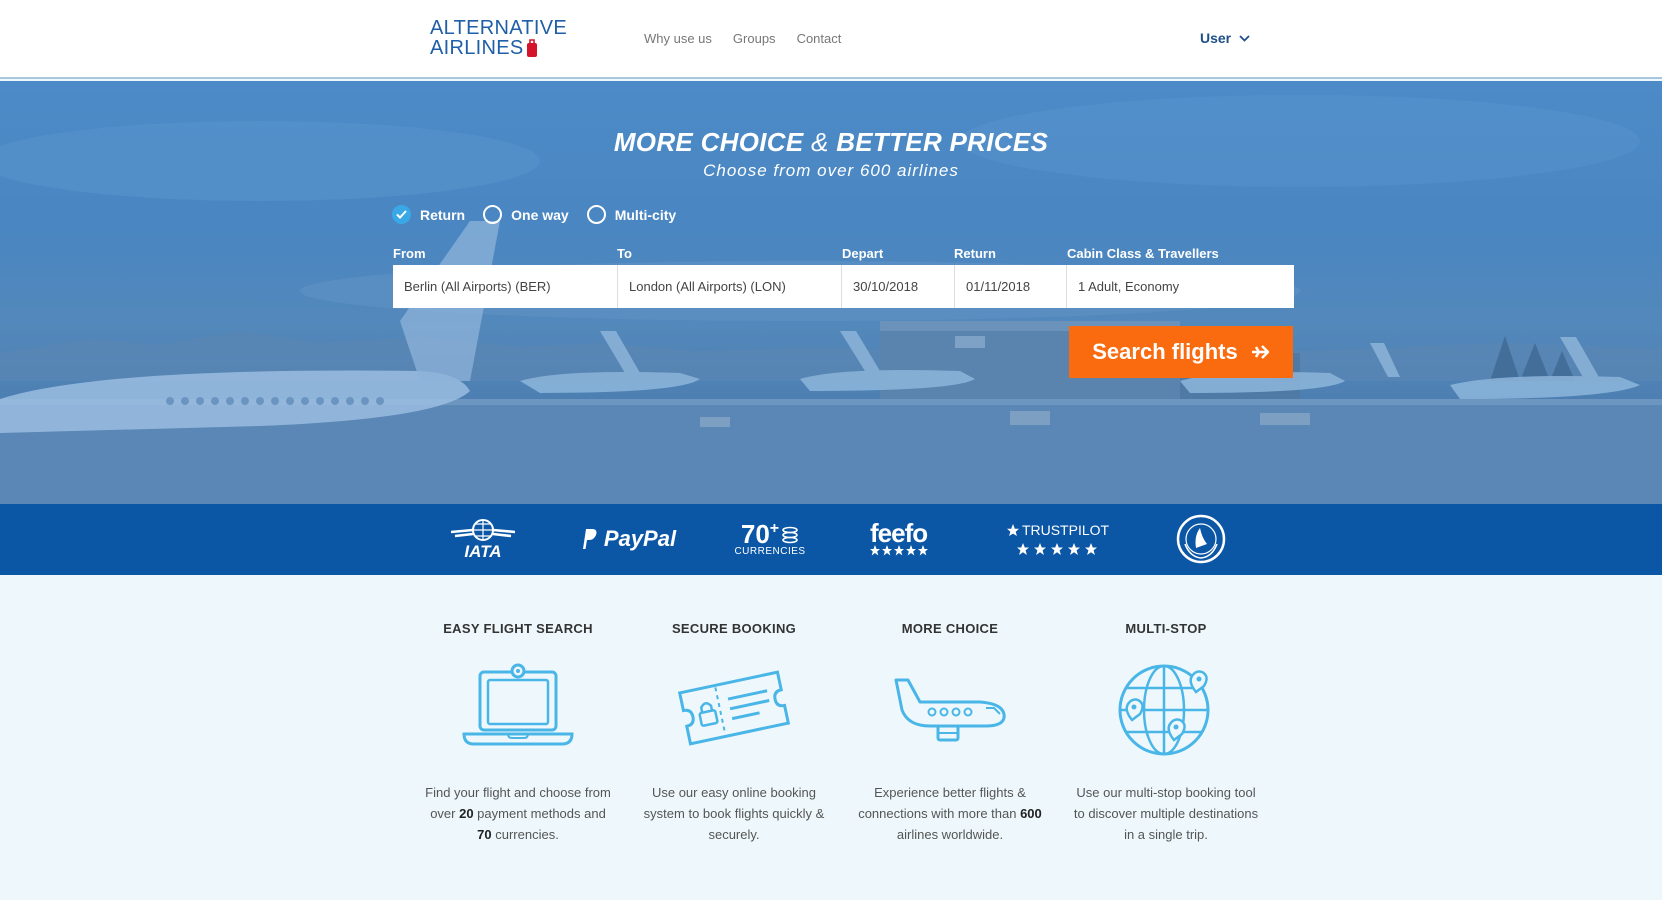  I want to click on trip-type-one-way: One way, so click(526, 214).